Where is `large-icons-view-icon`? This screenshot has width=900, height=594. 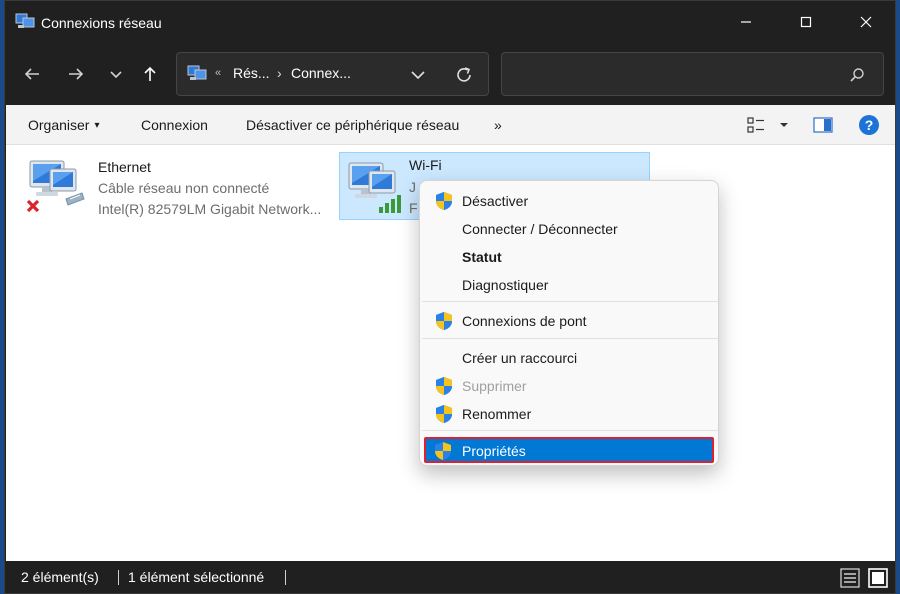
large-icons-view-icon is located at coordinates (878, 578).